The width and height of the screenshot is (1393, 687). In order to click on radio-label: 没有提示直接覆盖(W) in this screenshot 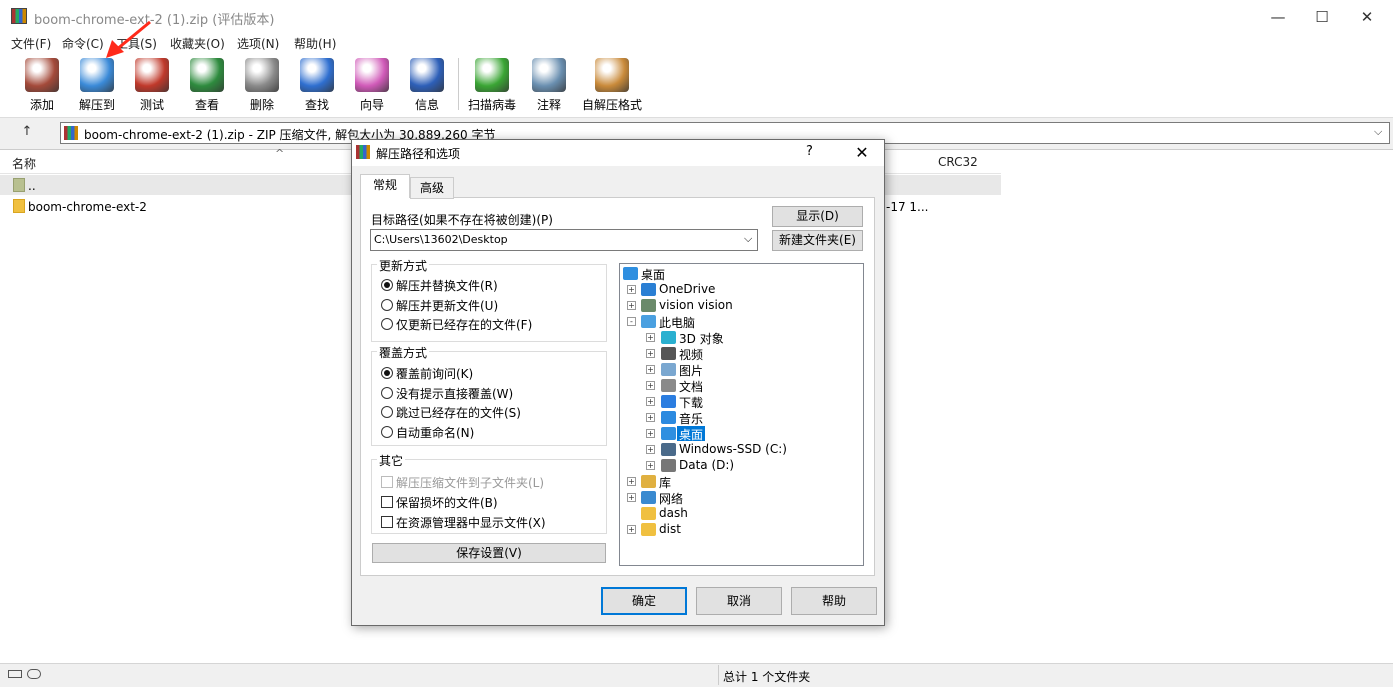, I will do `click(454, 393)`.